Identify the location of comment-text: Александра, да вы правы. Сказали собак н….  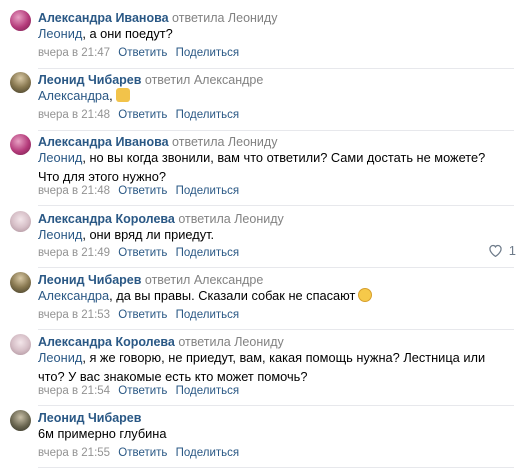
(273, 295).